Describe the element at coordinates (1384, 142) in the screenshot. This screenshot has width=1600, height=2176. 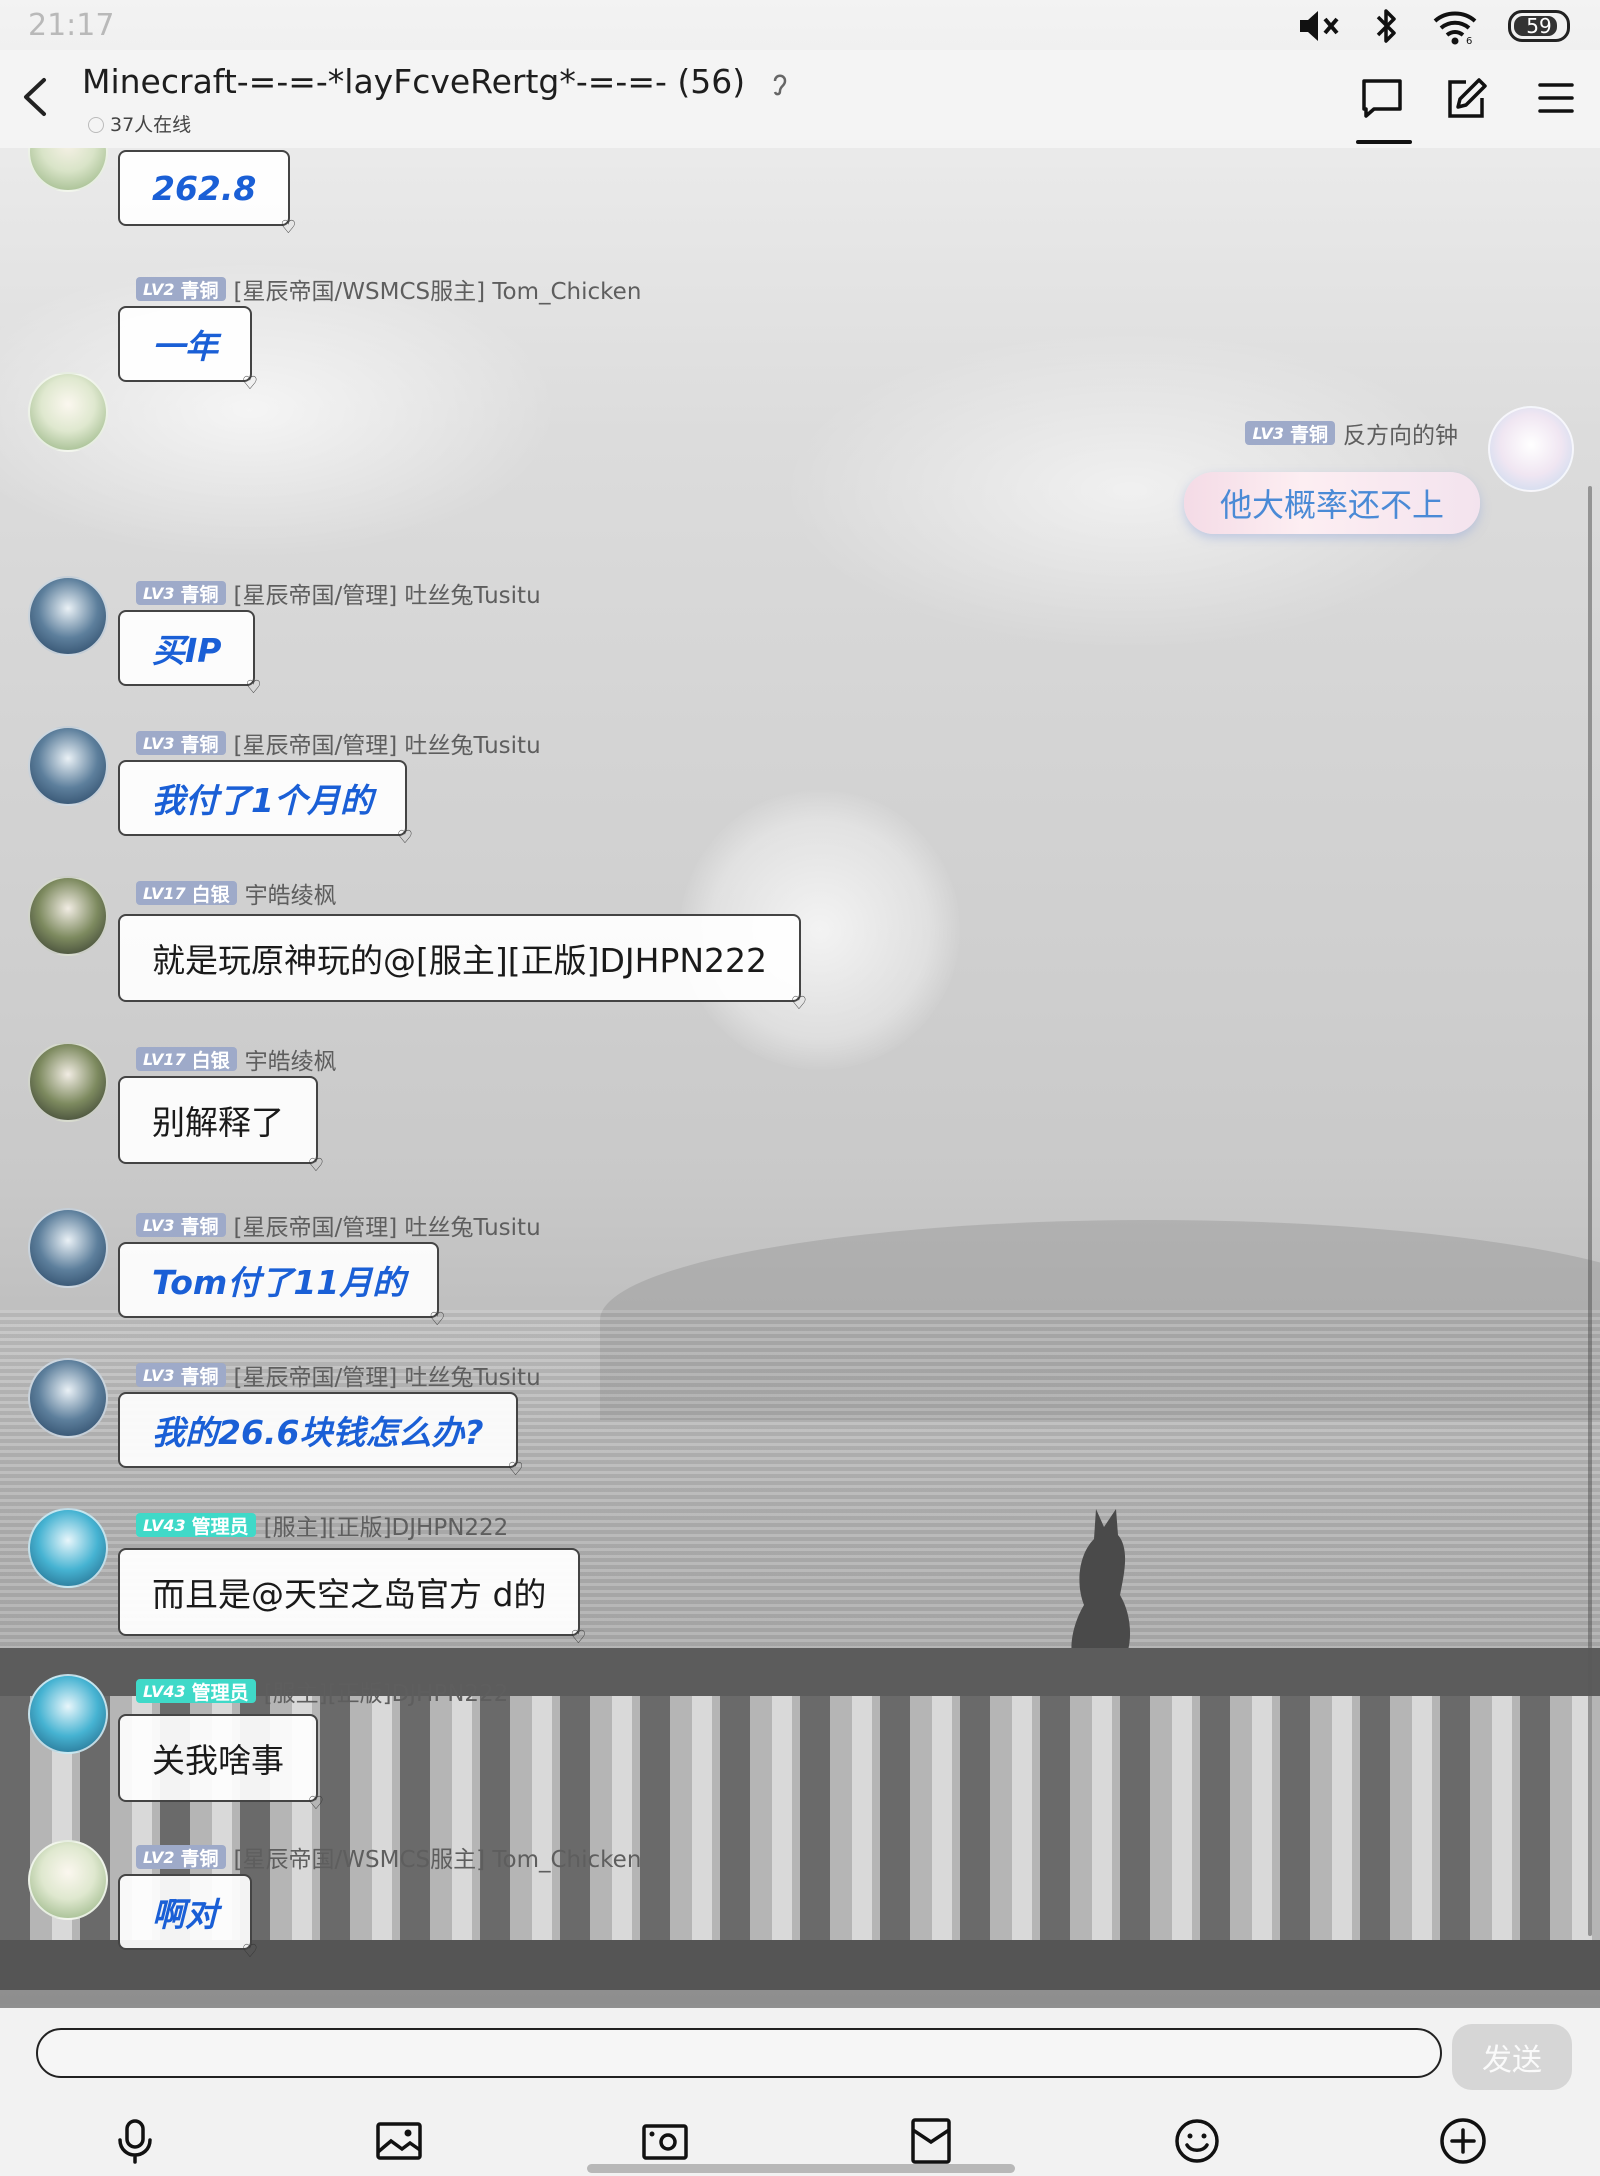
I see `tab-underline` at that location.